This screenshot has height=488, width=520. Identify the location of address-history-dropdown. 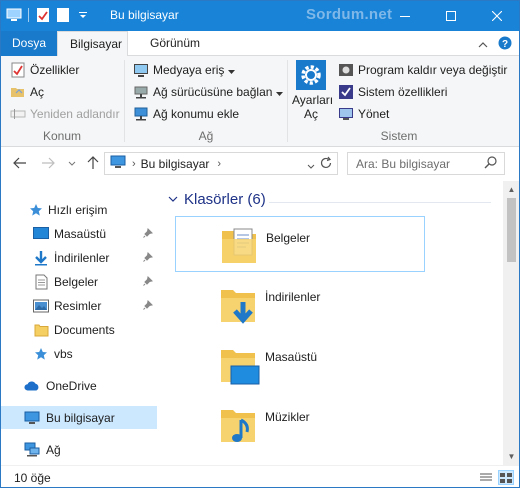
(311, 165).